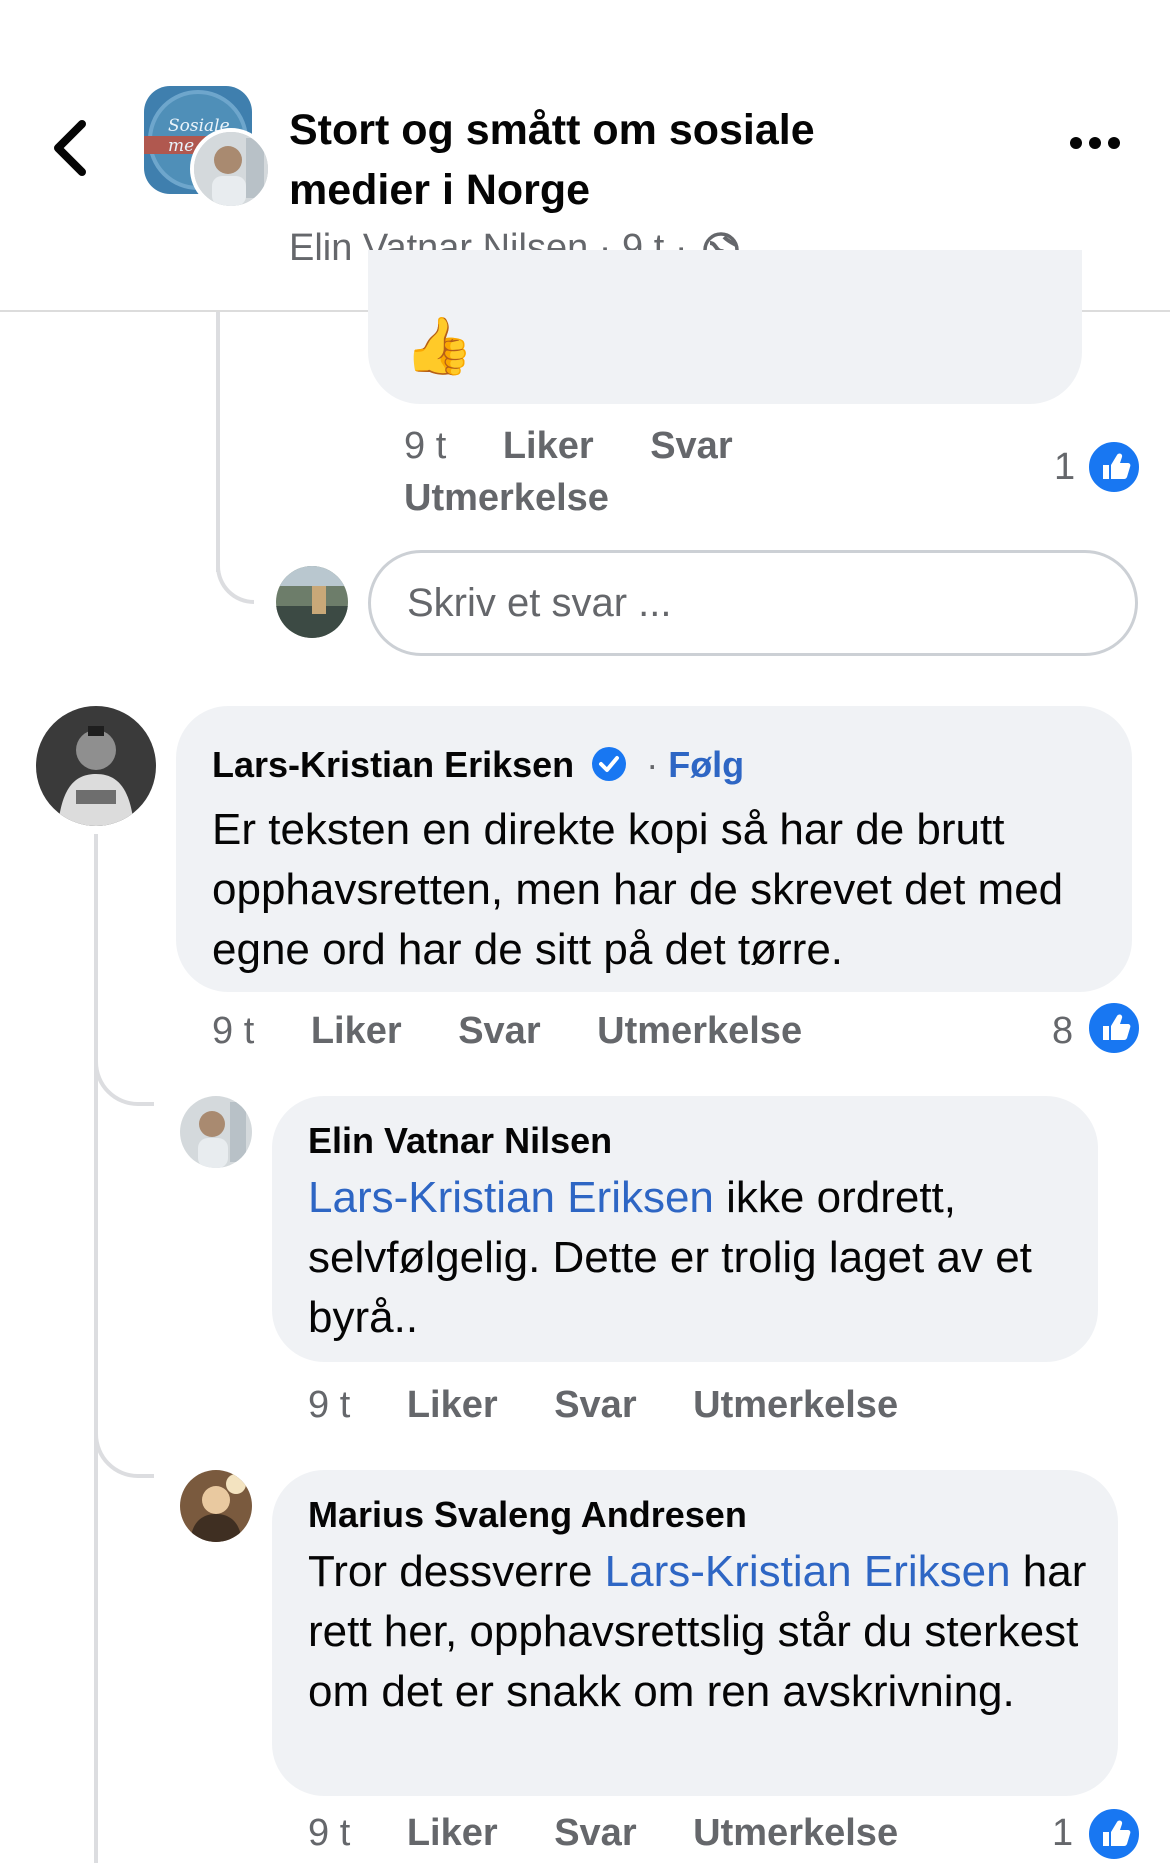 The height and width of the screenshot is (1863, 1170). What do you see at coordinates (1100, 146) in the screenshot?
I see `more-options-icon` at bounding box center [1100, 146].